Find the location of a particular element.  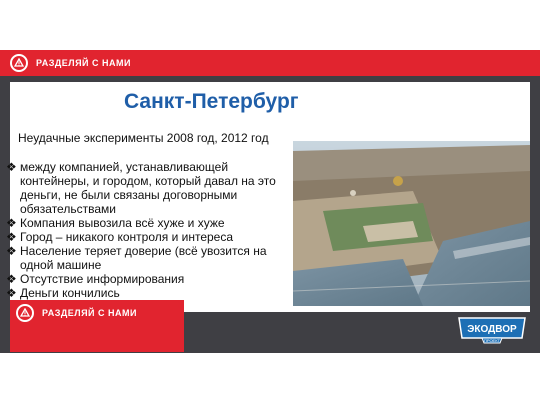

list-item: ❖ Деньги кончились is located at coordinates (63, 293).